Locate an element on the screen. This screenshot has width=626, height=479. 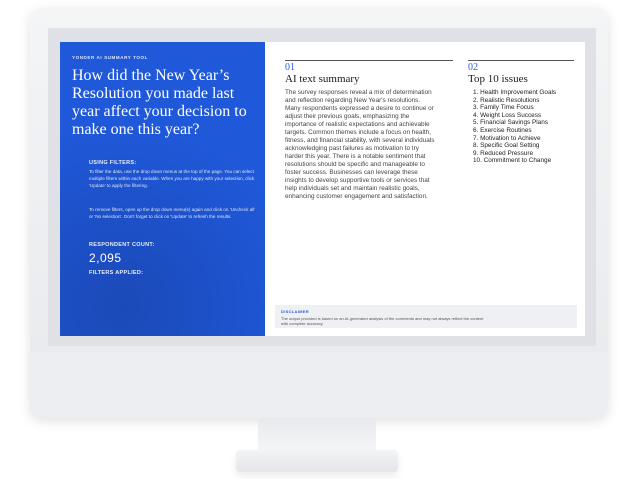
list-item: 7. Motivation to Achieve is located at coordinates (507, 138).